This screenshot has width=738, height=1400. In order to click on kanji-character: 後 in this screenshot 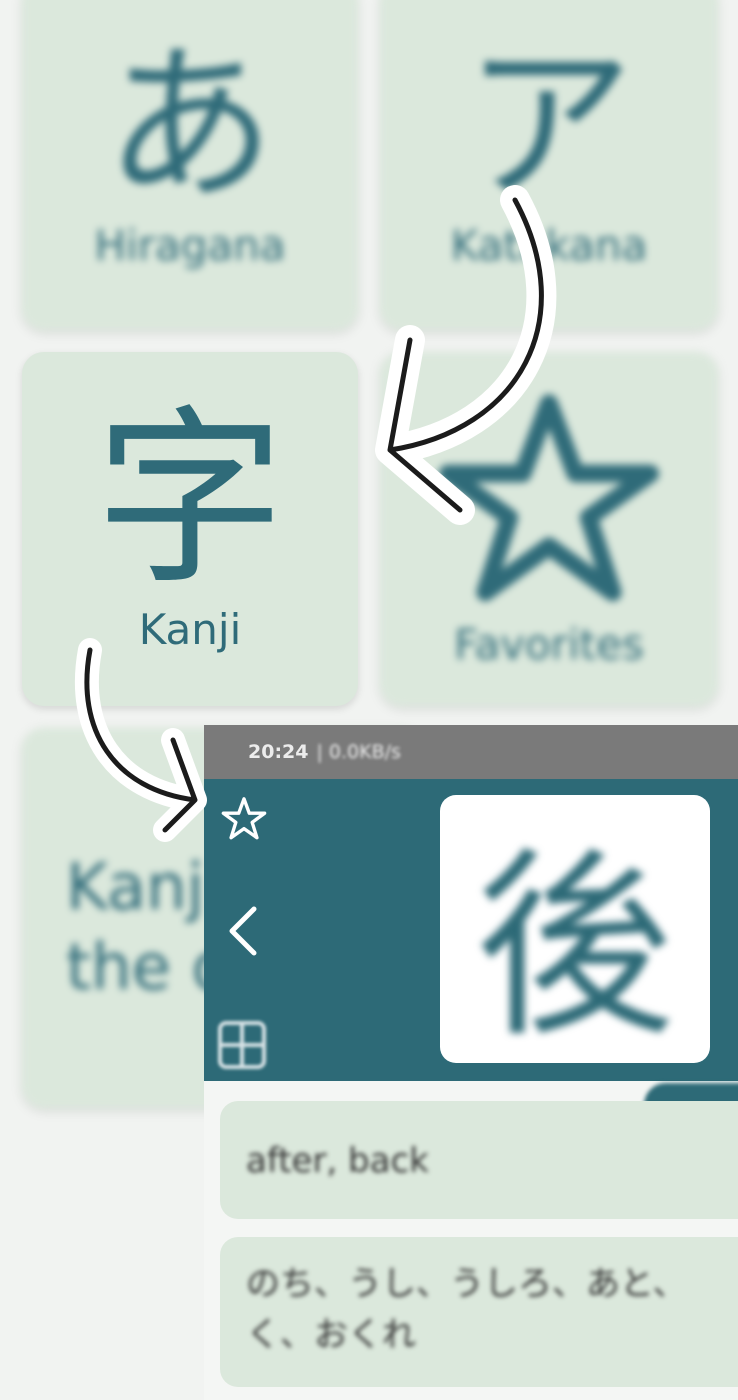, I will do `click(574, 947)`.